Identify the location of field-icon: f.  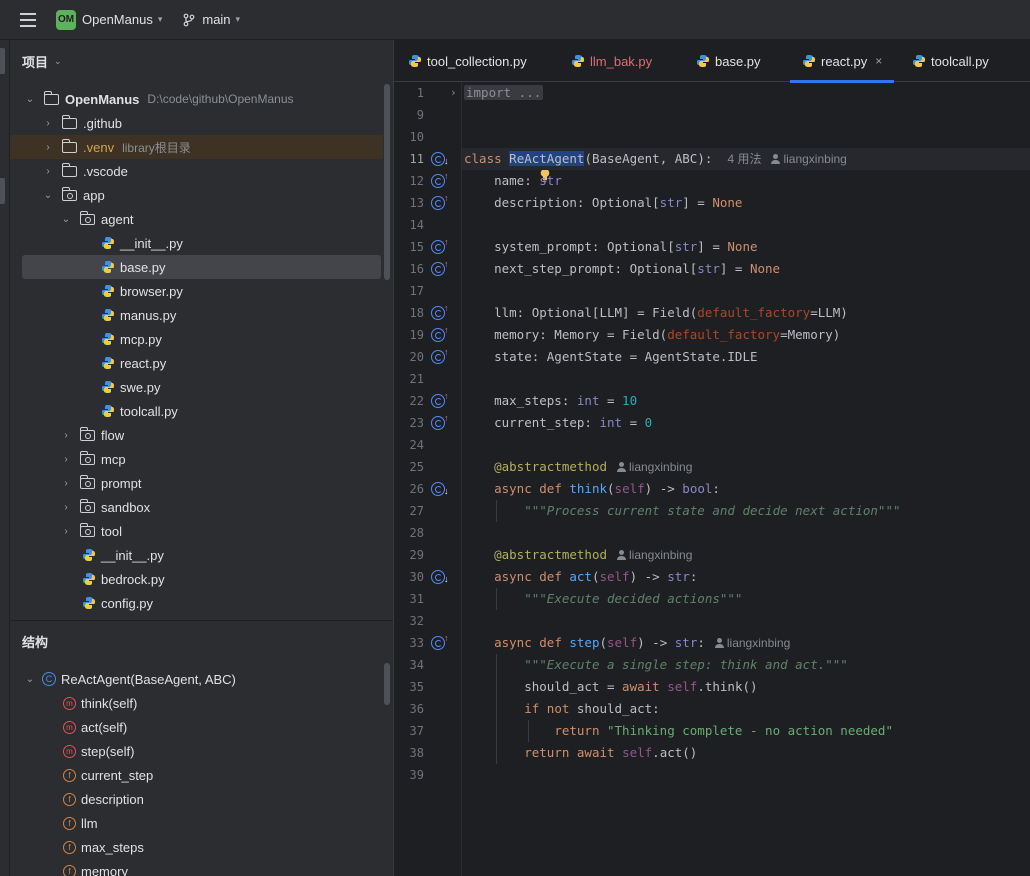
(69, 799).